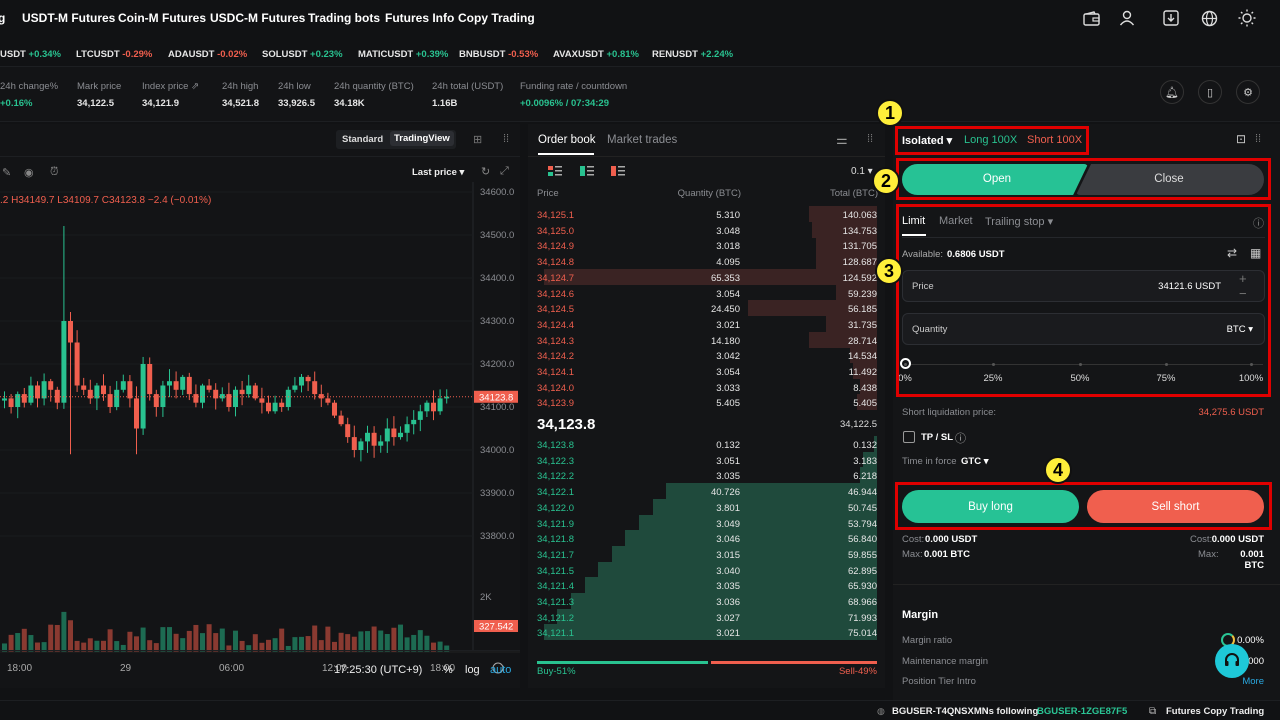 This screenshot has height=720, width=1280. What do you see at coordinates (1172, 286) in the screenshot?
I see `price-value: 34121.6 USDT` at bounding box center [1172, 286].